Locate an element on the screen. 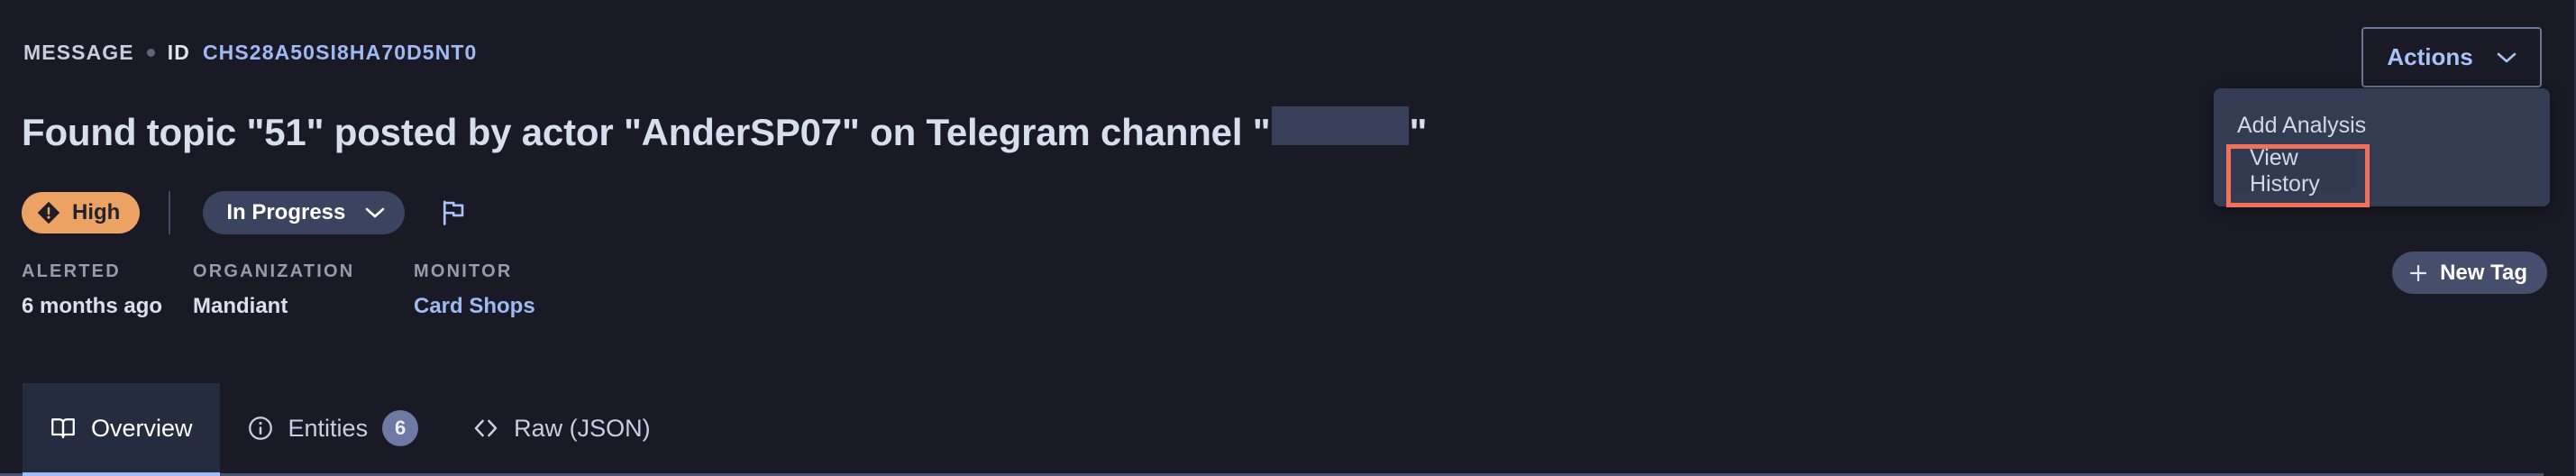 The width and height of the screenshot is (2576, 476). flag-icon is located at coordinates (453, 212).